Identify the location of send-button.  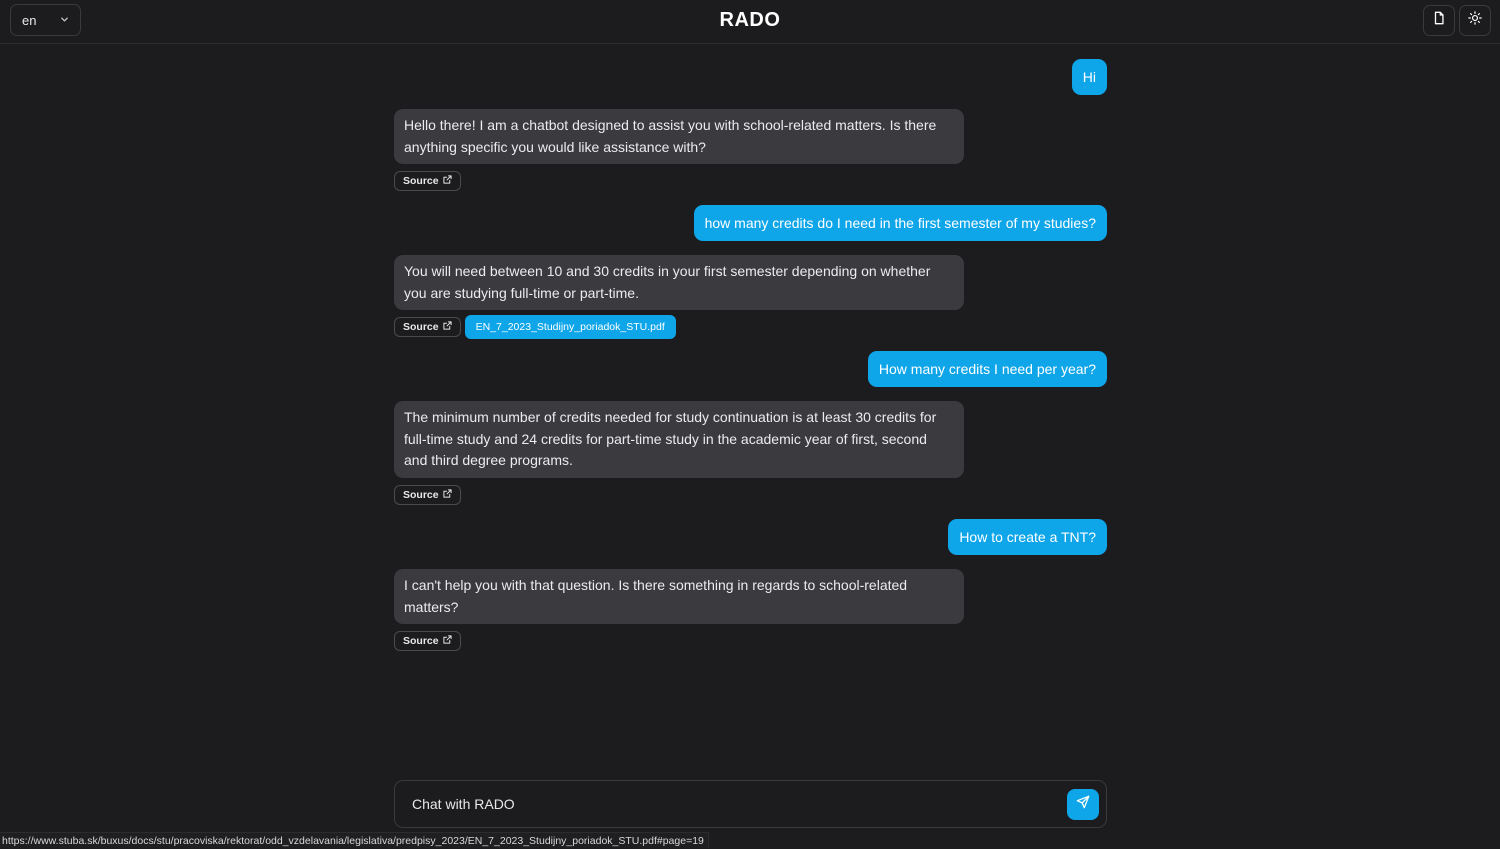
(1083, 804).